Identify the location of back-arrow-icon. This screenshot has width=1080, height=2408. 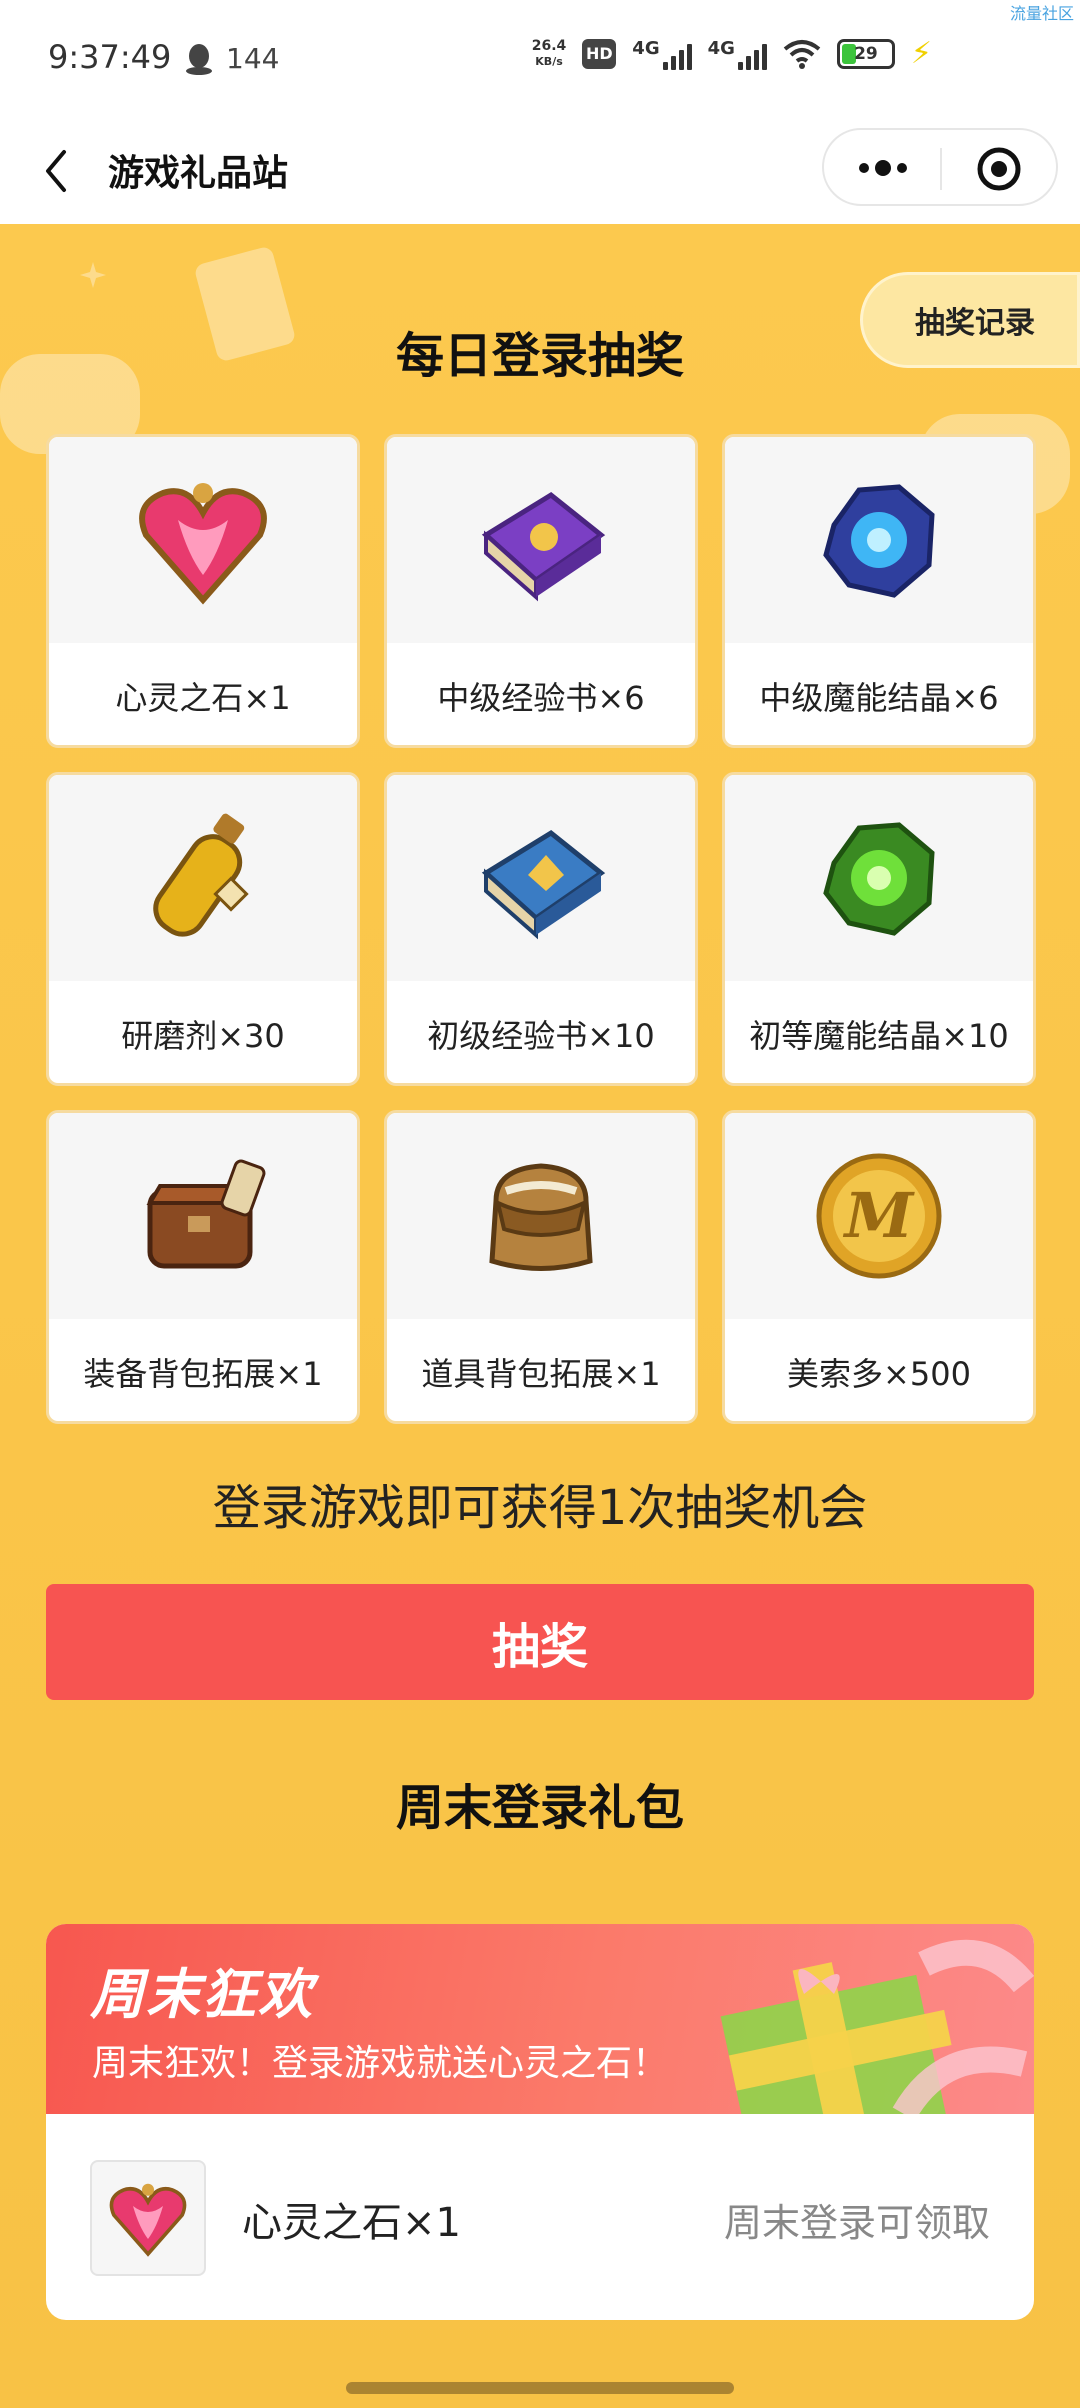
(59, 171).